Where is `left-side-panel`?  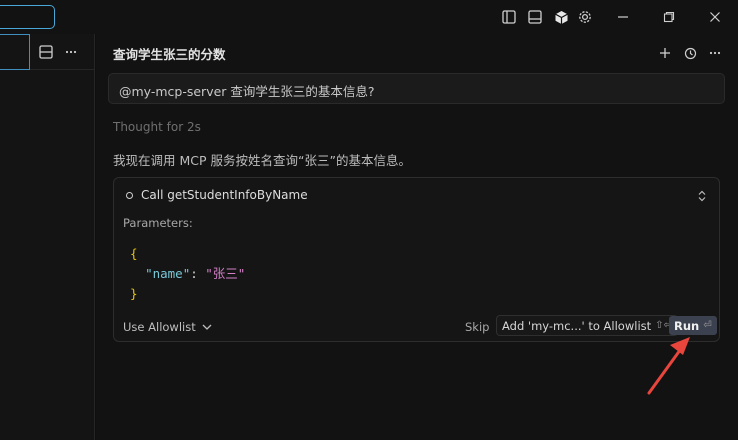
left-side-panel is located at coordinates (47, 237).